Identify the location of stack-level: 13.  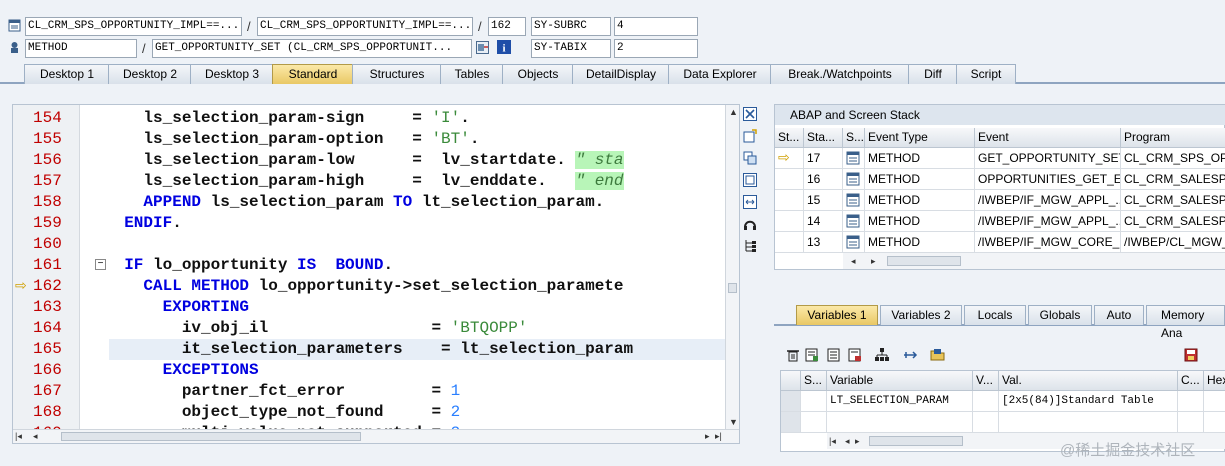
(823, 242).